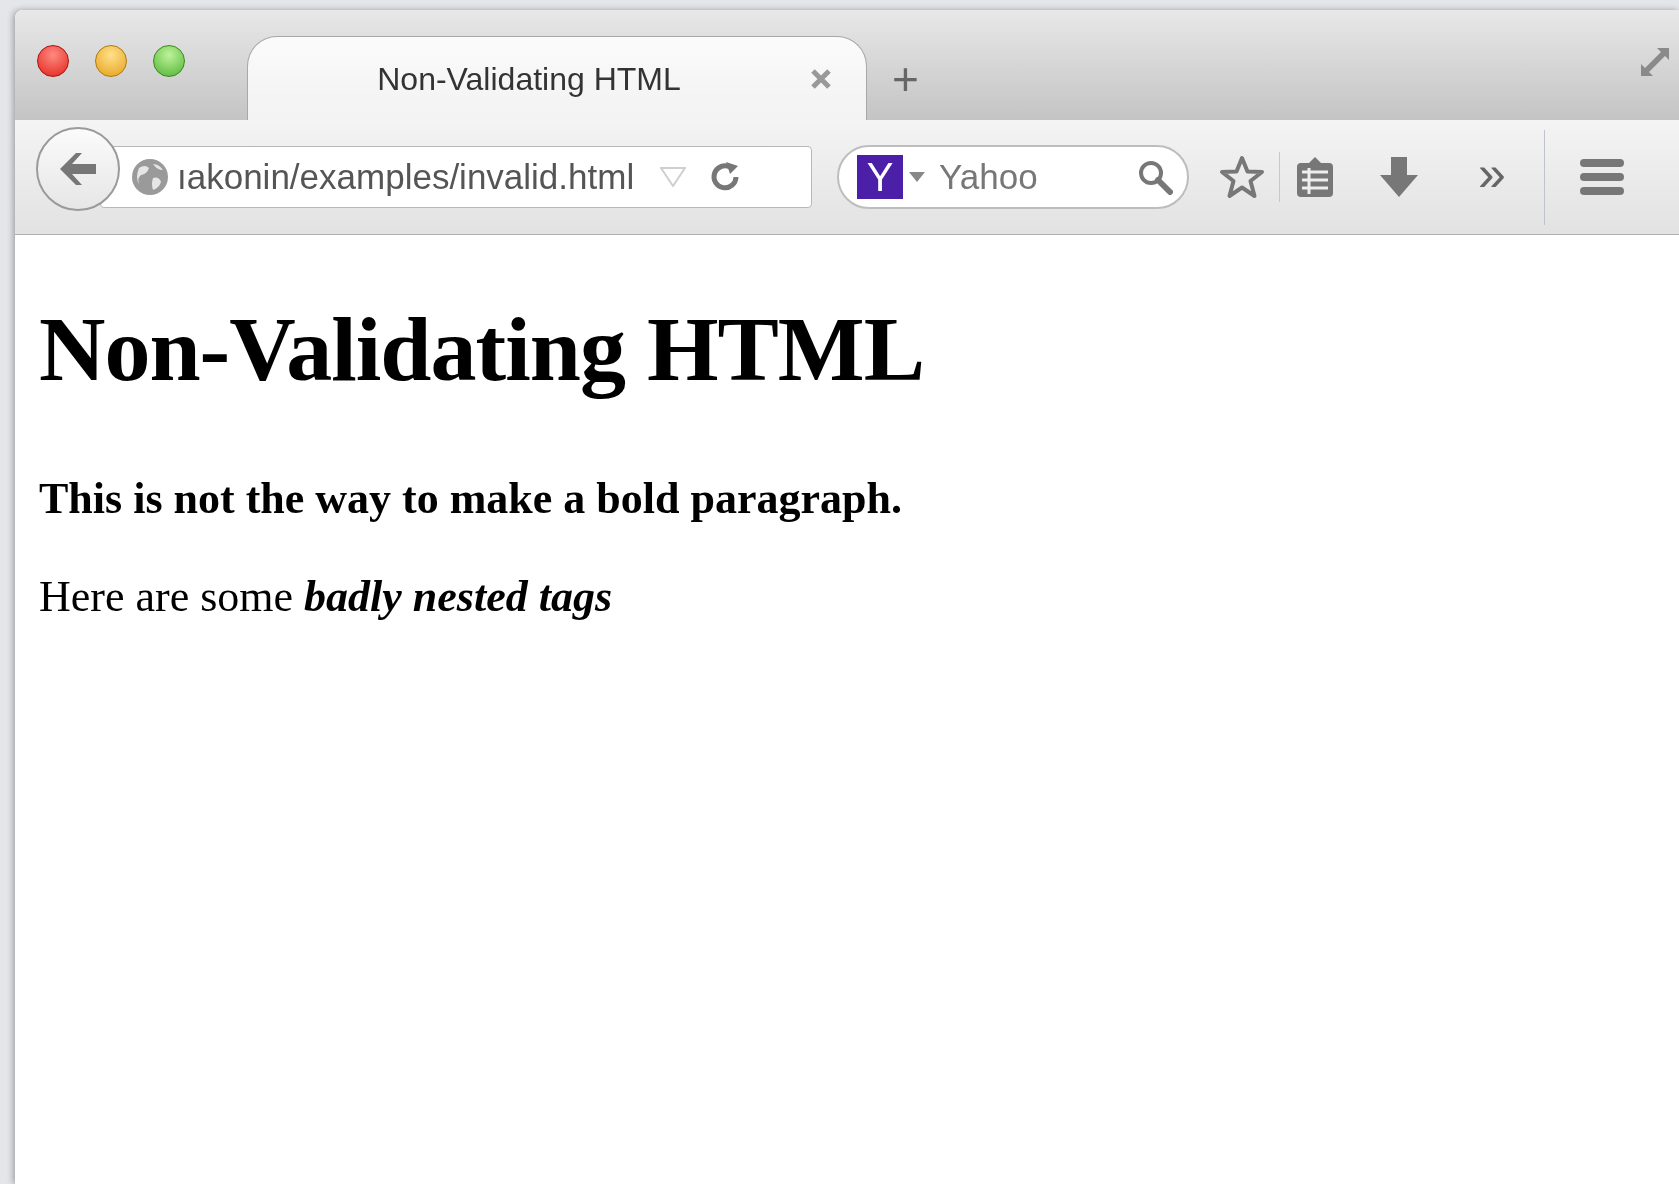 This screenshot has width=1679, height=1184. I want to click on star-icon, so click(1242, 177).